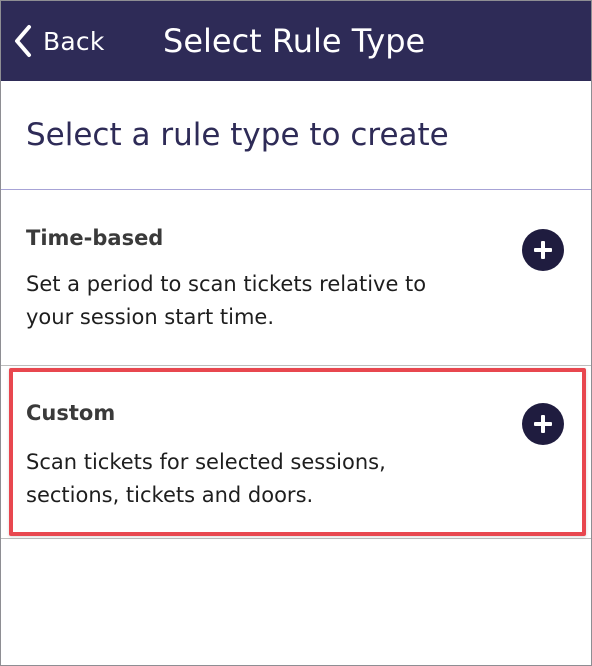 The width and height of the screenshot is (592, 666). Describe the element at coordinates (95, 238) in the screenshot. I see `rule-type-title: Time-based` at that location.